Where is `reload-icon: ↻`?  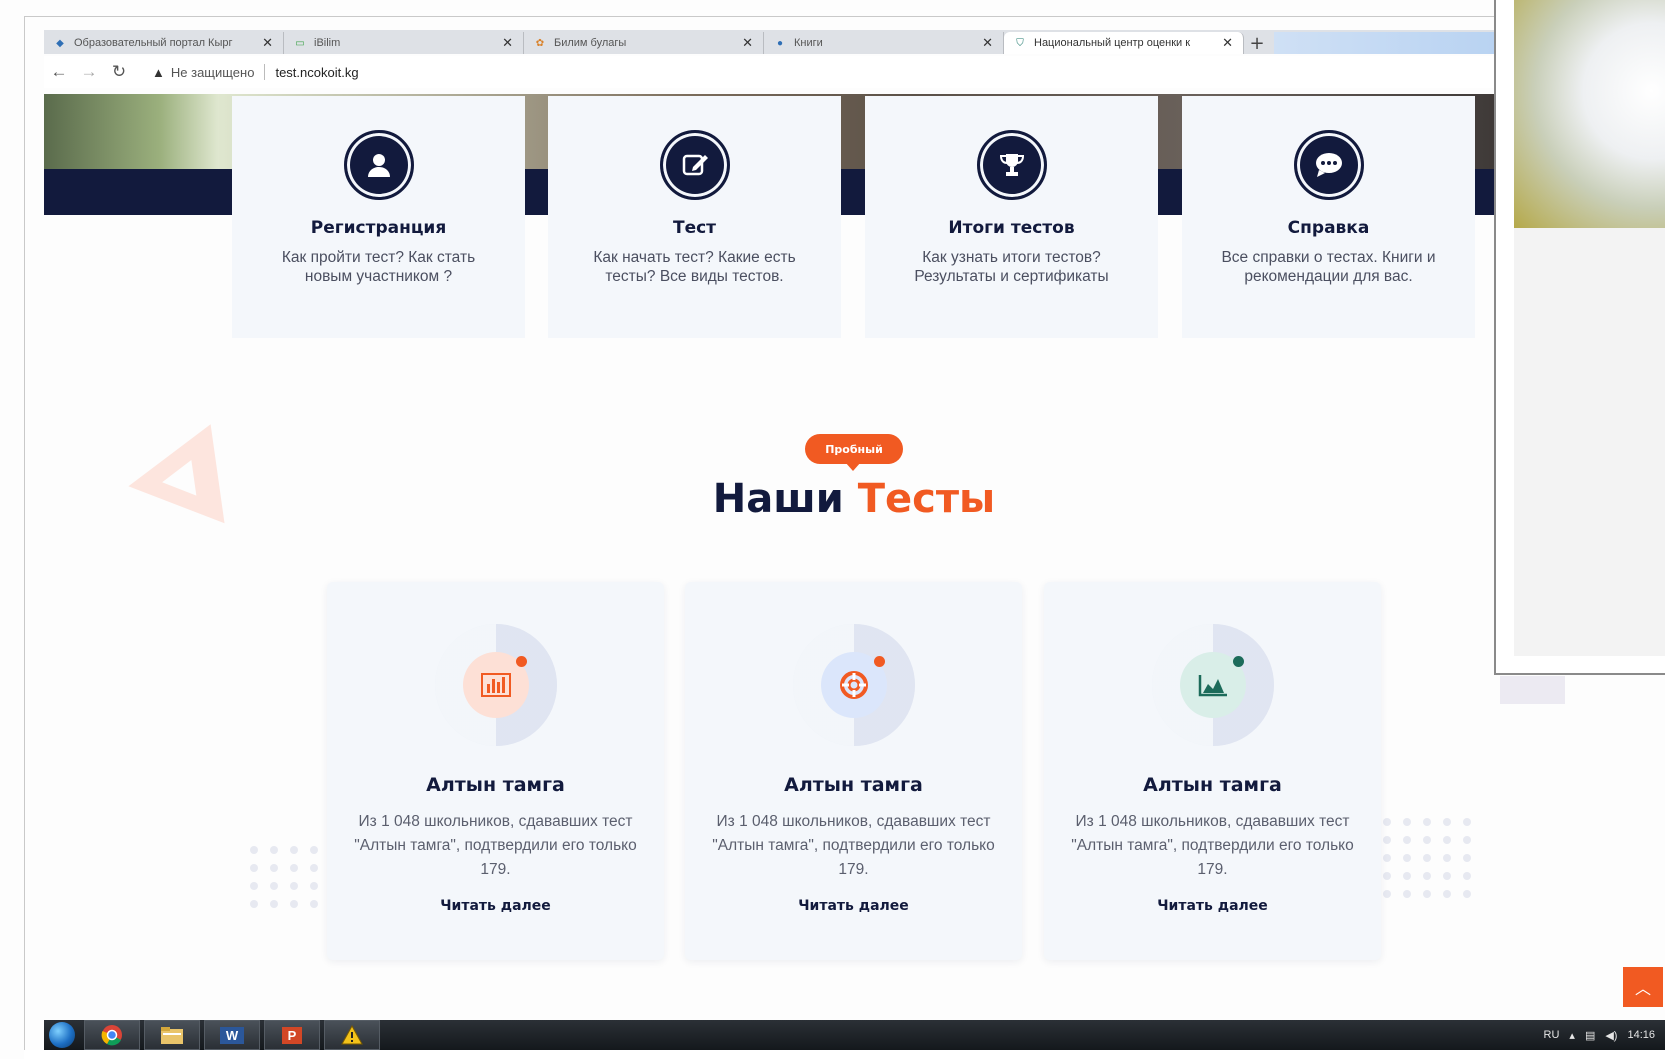
reload-icon: ↻ is located at coordinates (119, 72).